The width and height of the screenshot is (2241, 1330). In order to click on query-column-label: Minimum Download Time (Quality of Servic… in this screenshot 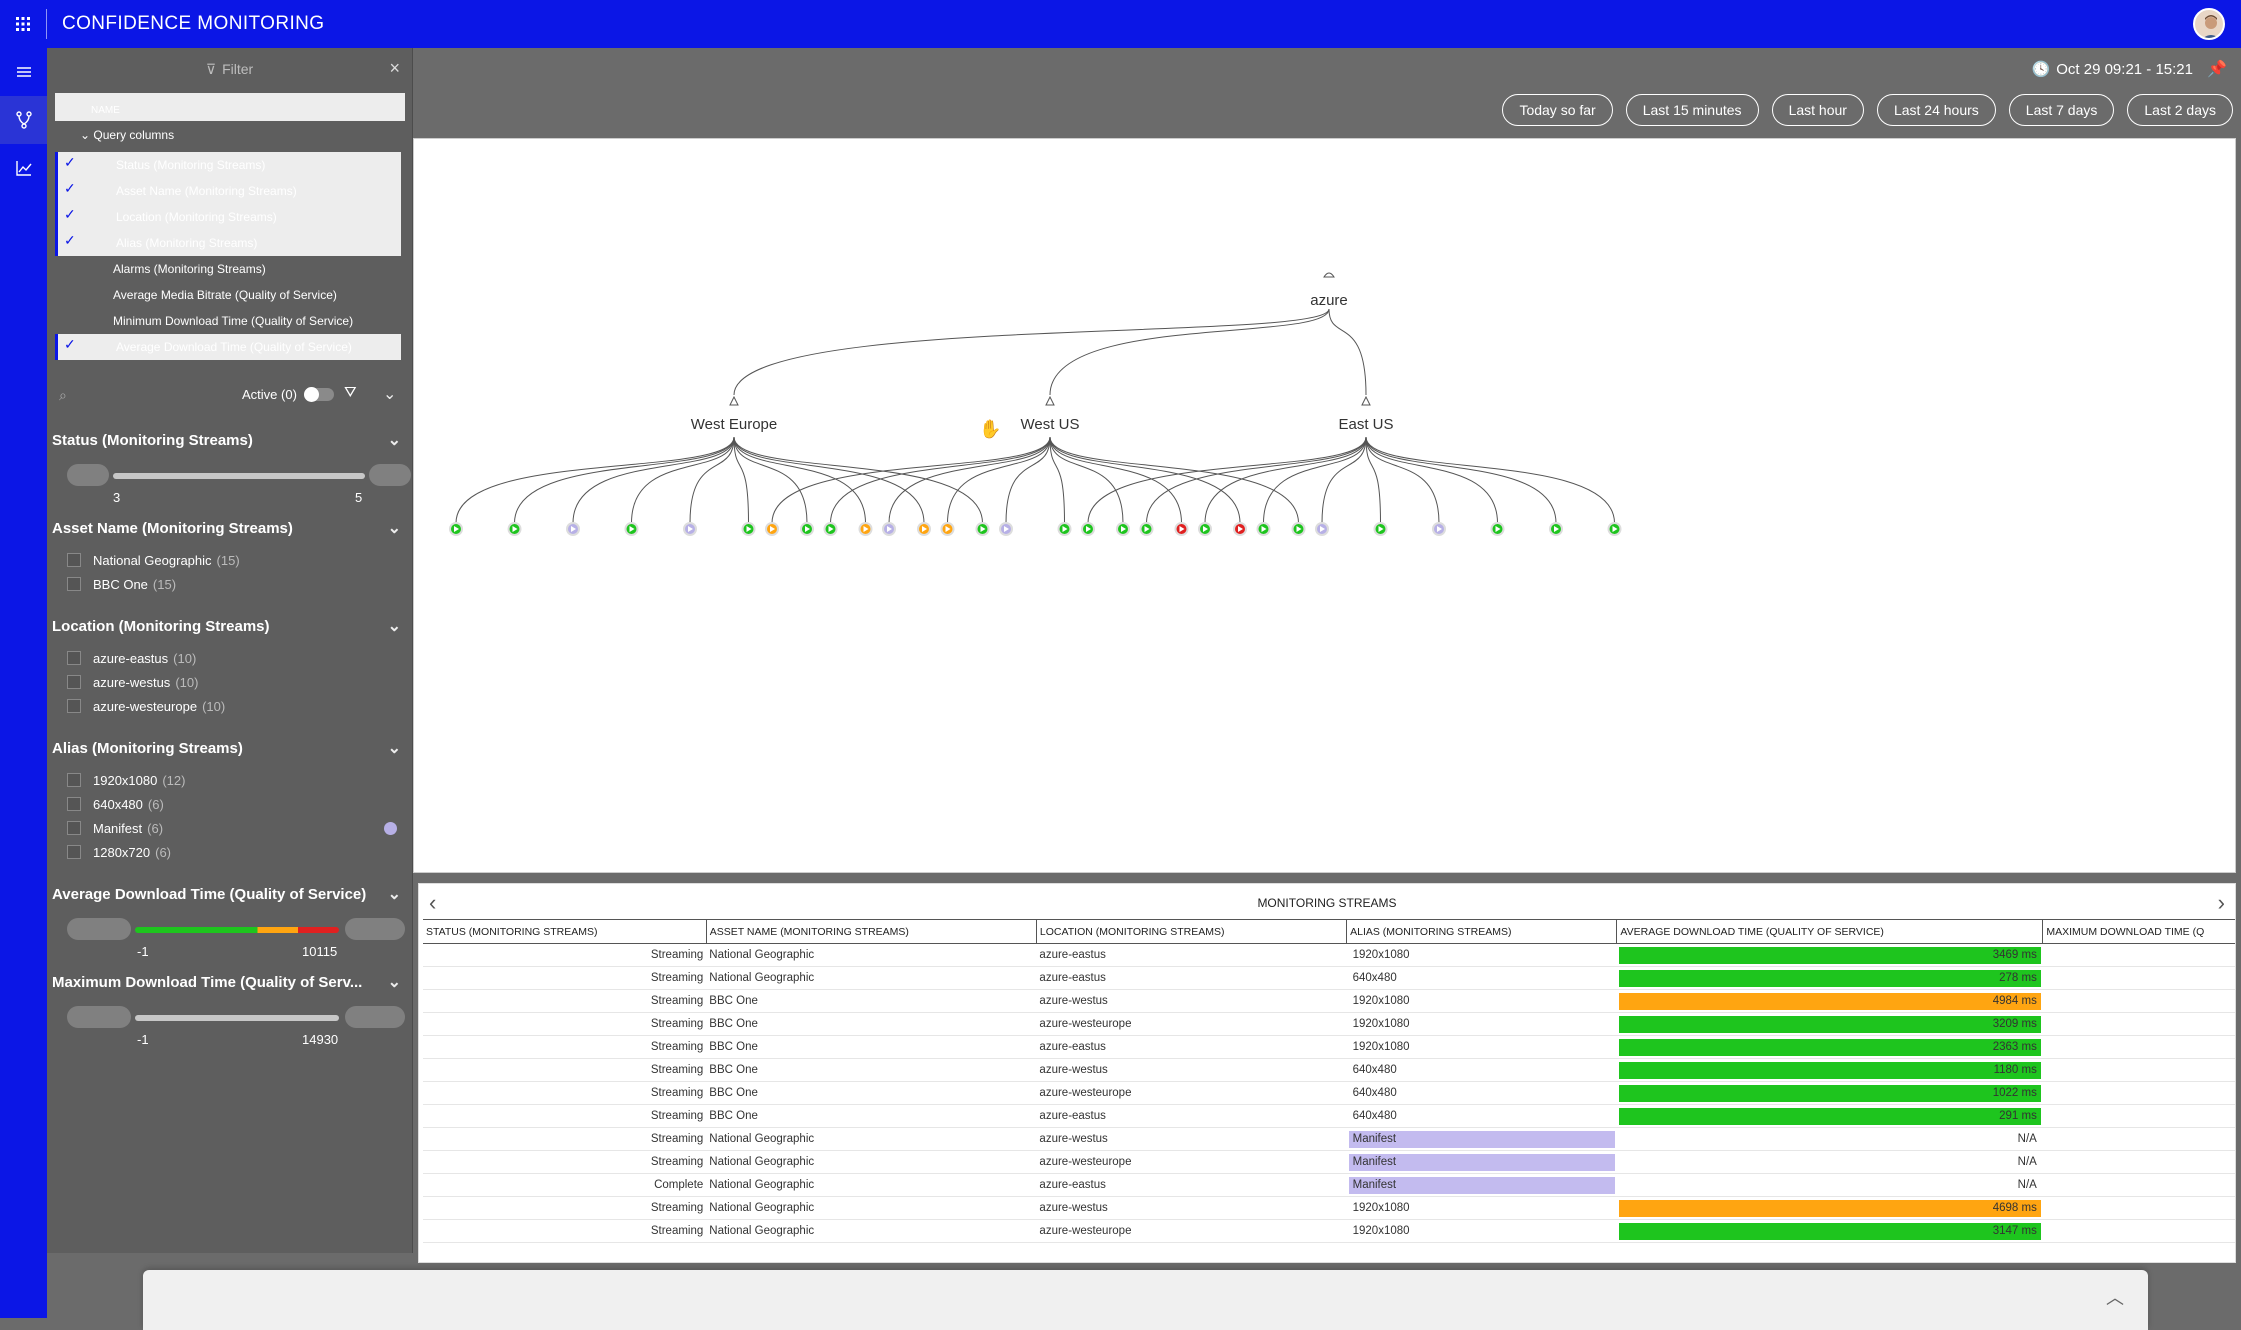, I will do `click(233, 321)`.